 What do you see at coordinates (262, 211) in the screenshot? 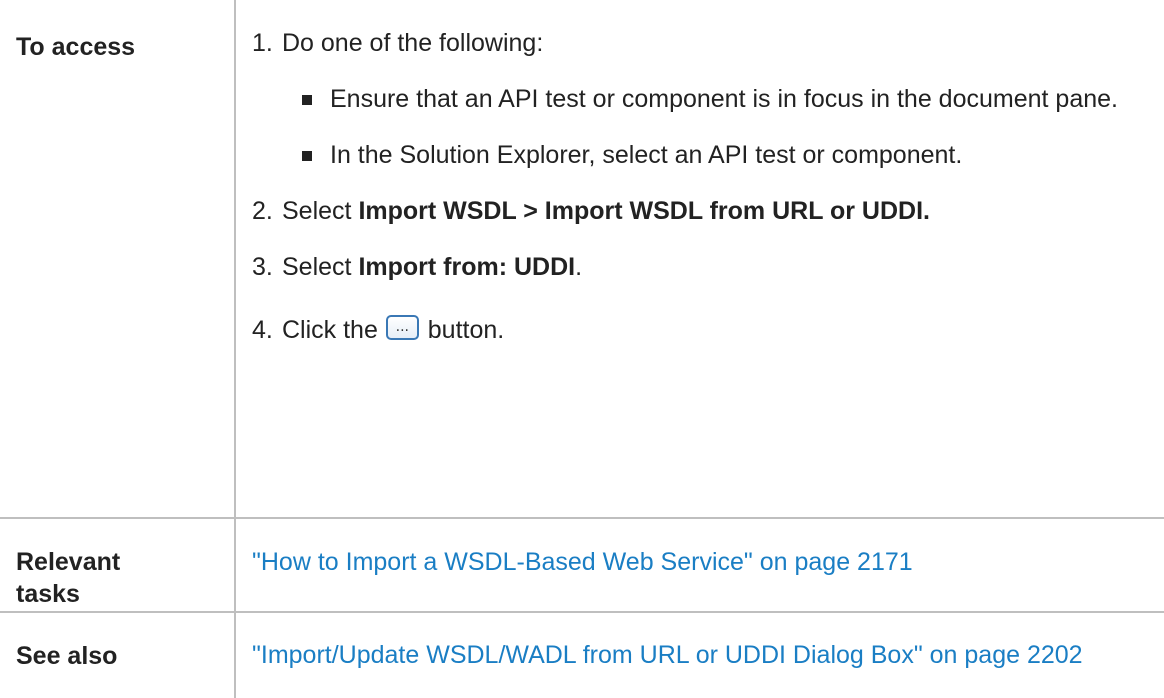
I see `step-number: 2.` at bounding box center [262, 211].